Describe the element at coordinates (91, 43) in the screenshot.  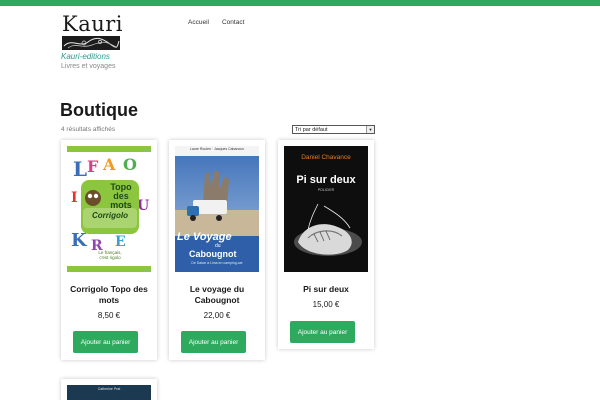
I see `logo-graphic` at that location.